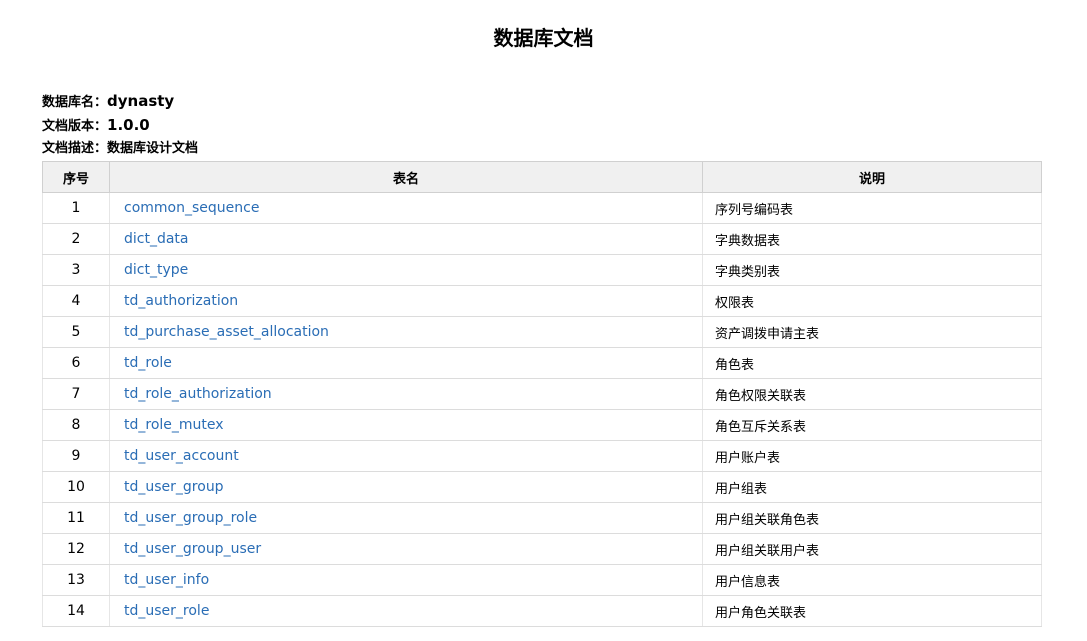 The height and width of the screenshot is (641, 1087). What do you see at coordinates (872, 549) in the screenshot?
I see `row-description: 用户组关联用户表` at bounding box center [872, 549].